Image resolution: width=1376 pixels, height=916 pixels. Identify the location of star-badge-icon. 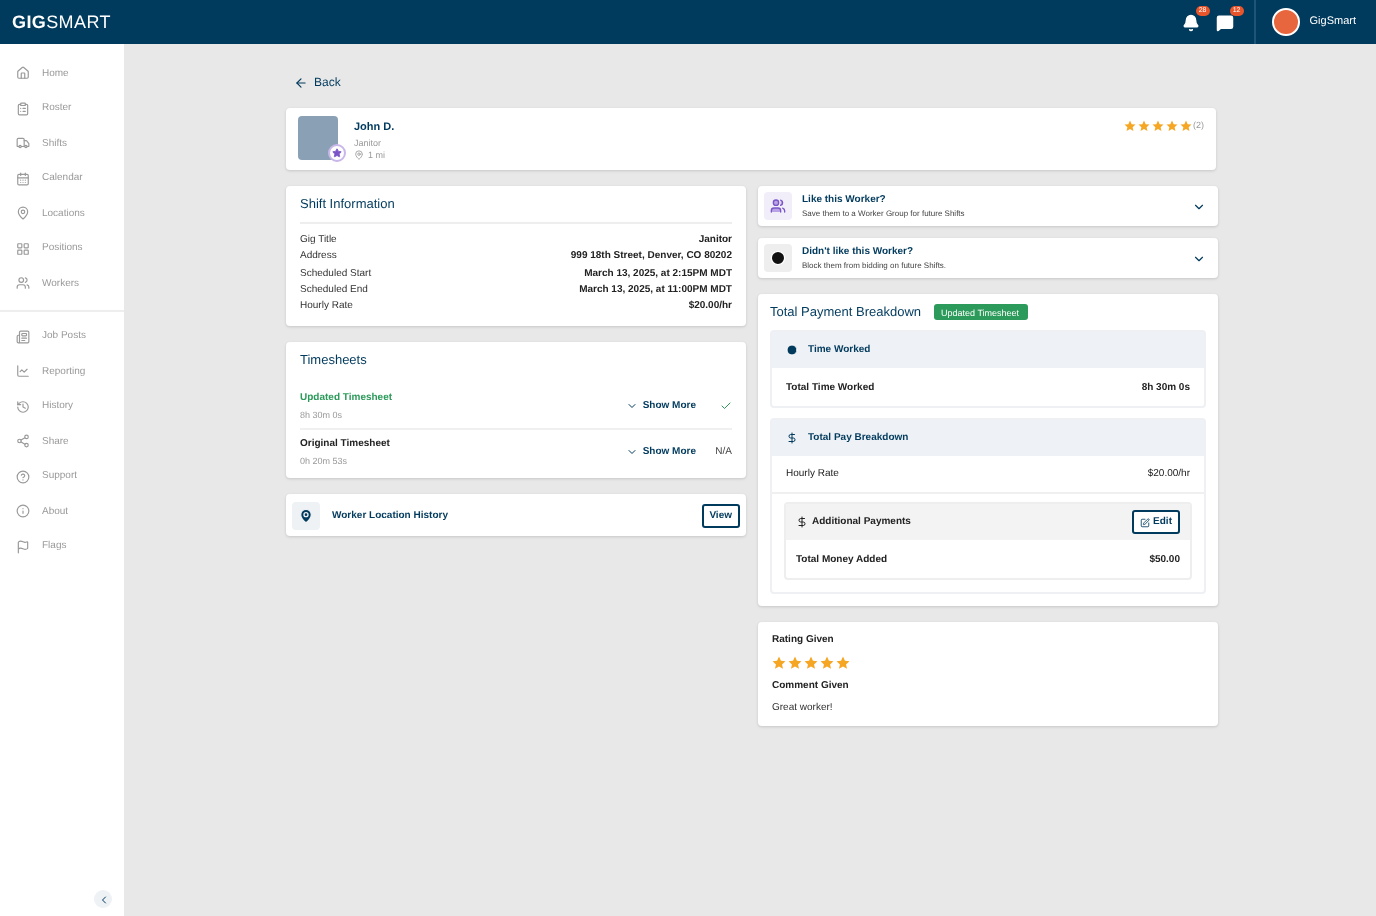
(337, 153).